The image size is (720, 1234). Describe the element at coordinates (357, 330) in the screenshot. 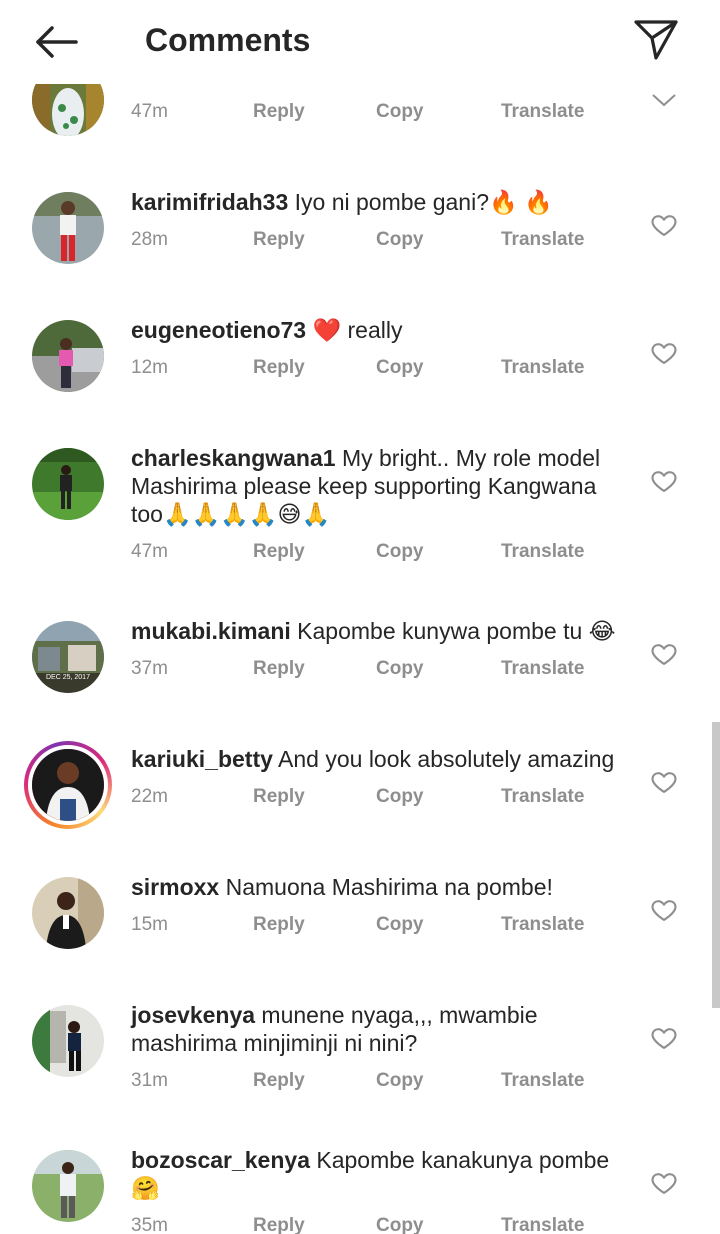

I see `comment-body: ❤️ really` at that location.